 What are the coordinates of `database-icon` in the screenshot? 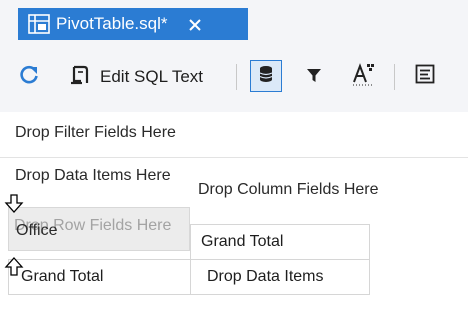 It's located at (266, 76).